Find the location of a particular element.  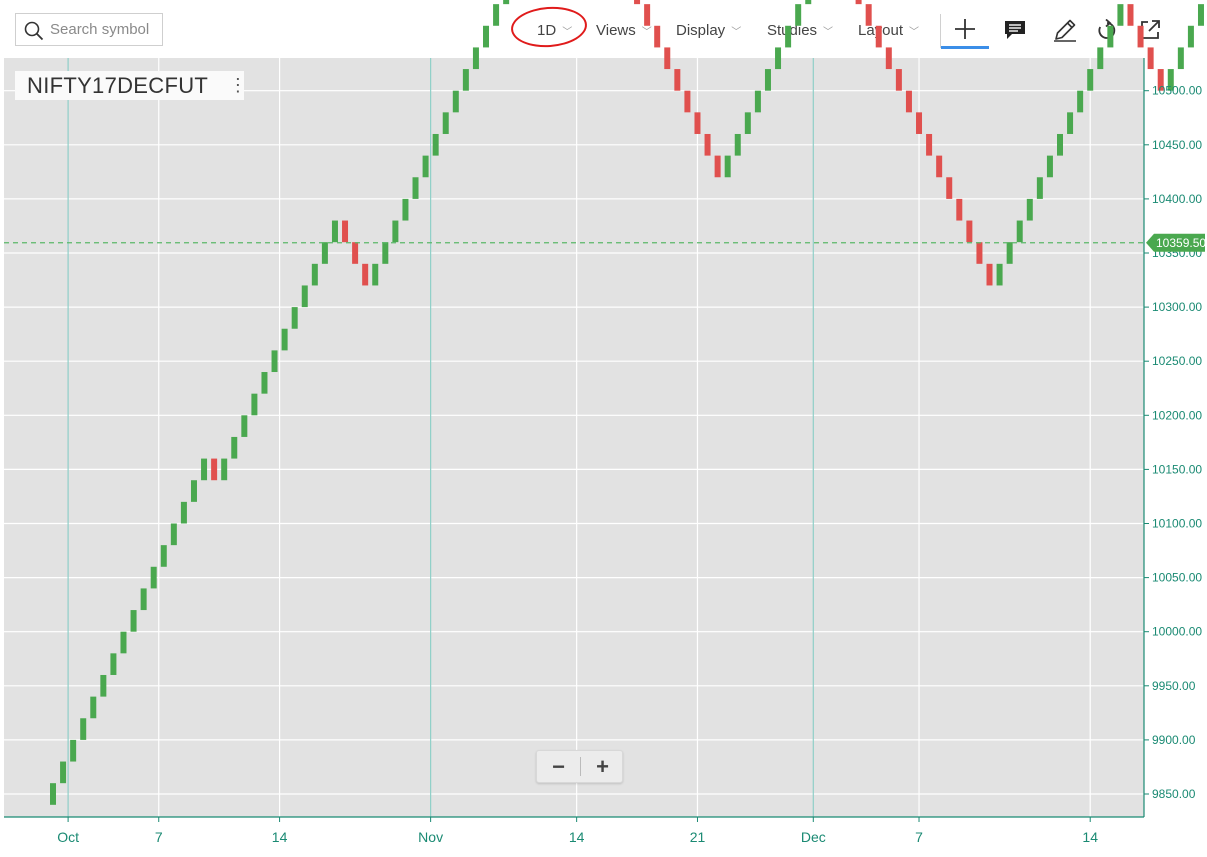

minus-icon: − is located at coordinates (558, 766).